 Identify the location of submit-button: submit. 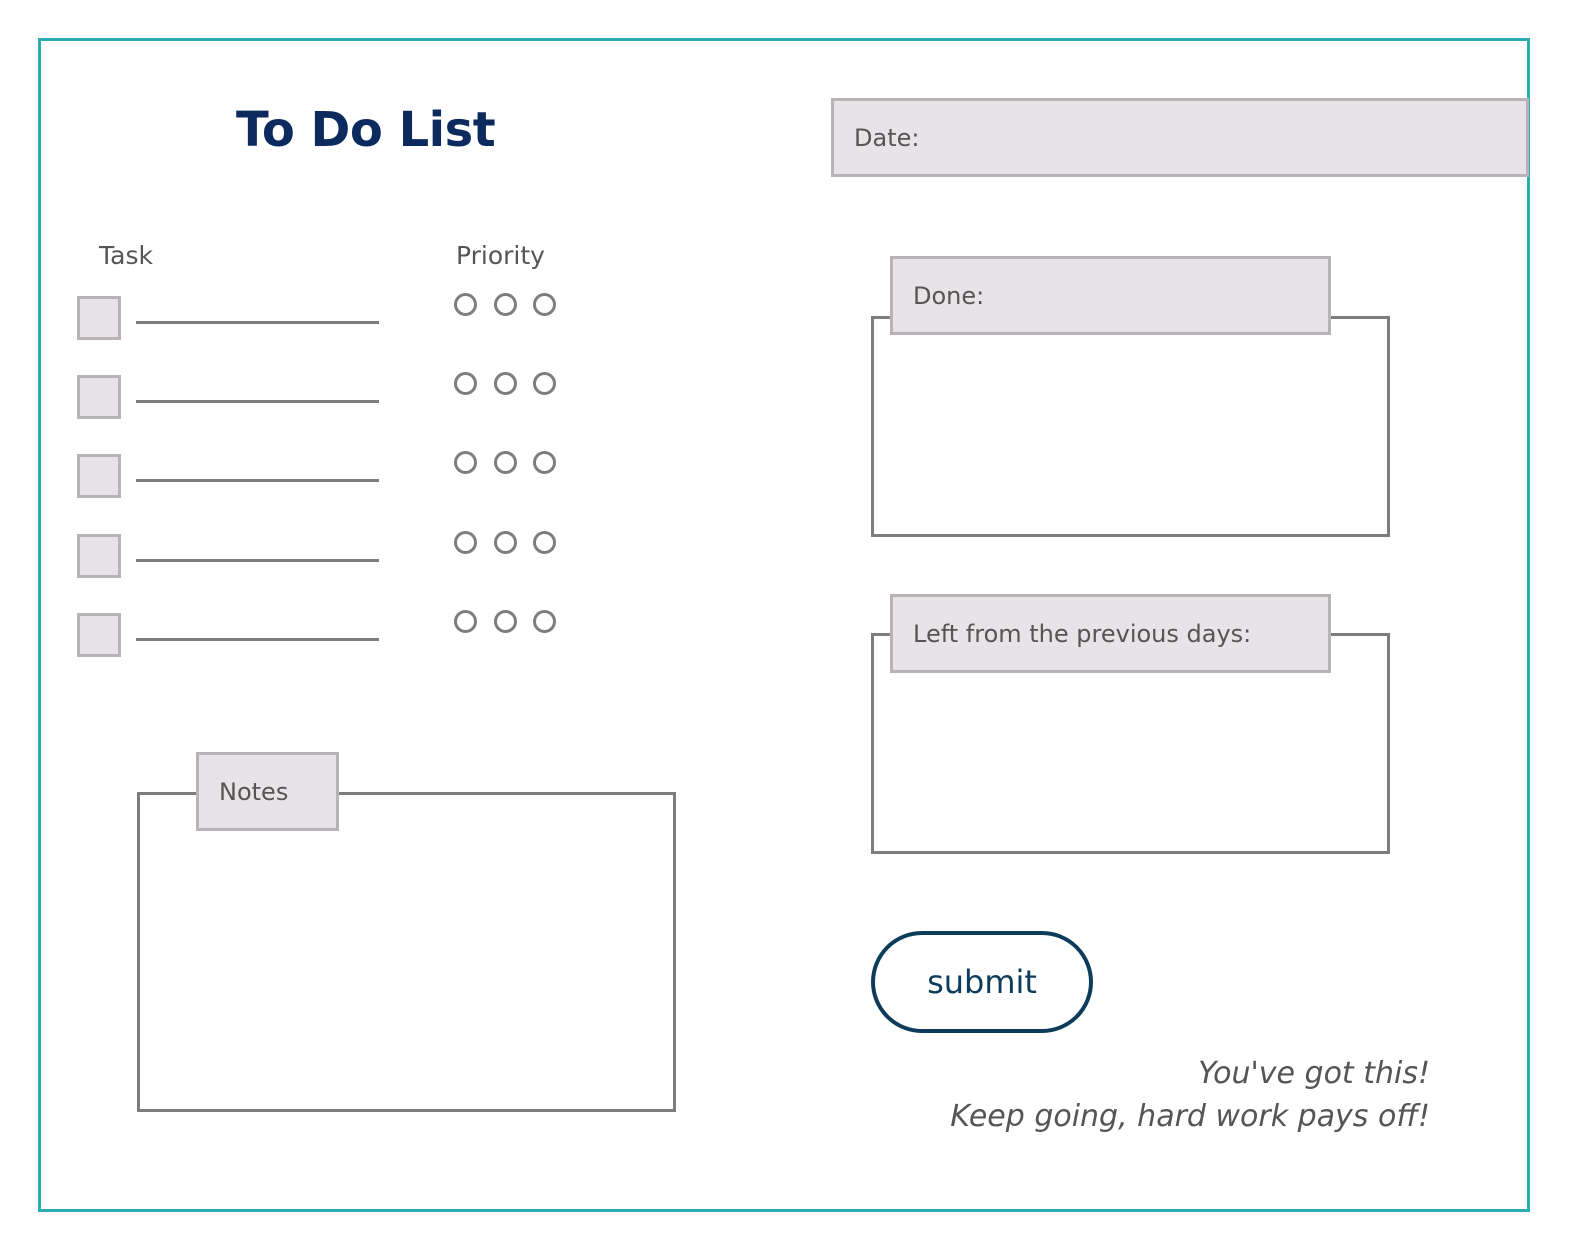
(982, 982).